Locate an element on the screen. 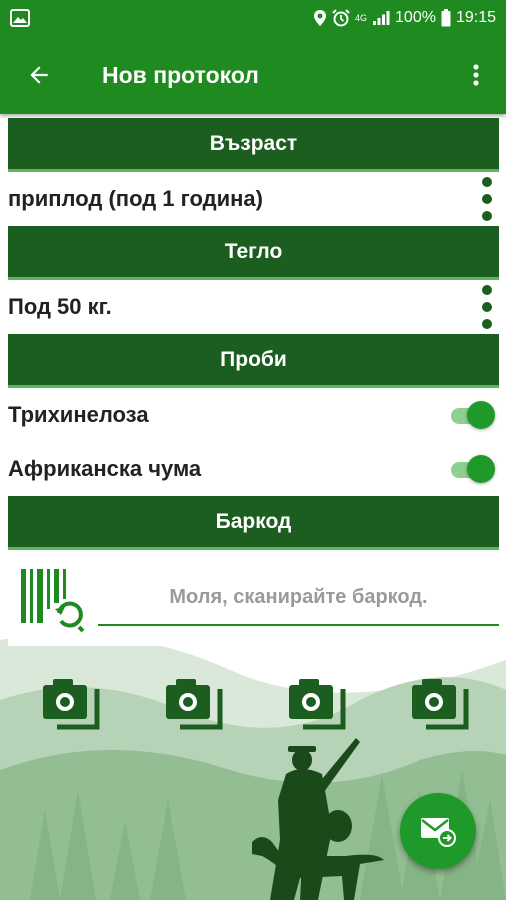 Image resolution: width=506 pixels, height=900 pixels. barcode-input: Моля, сканирайте баркод. is located at coordinates (298, 598).